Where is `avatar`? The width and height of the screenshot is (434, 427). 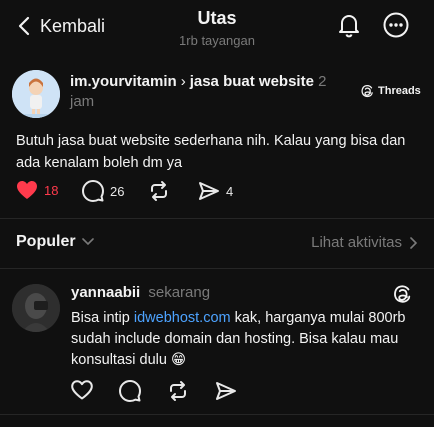 avatar is located at coordinates (36, 94).